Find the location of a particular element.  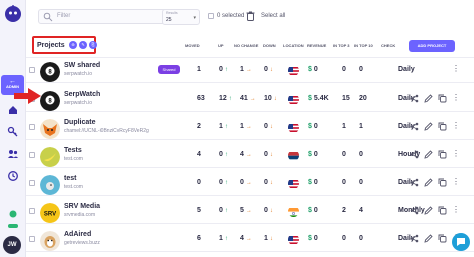

users-icon is located at coordinates (13, 154).